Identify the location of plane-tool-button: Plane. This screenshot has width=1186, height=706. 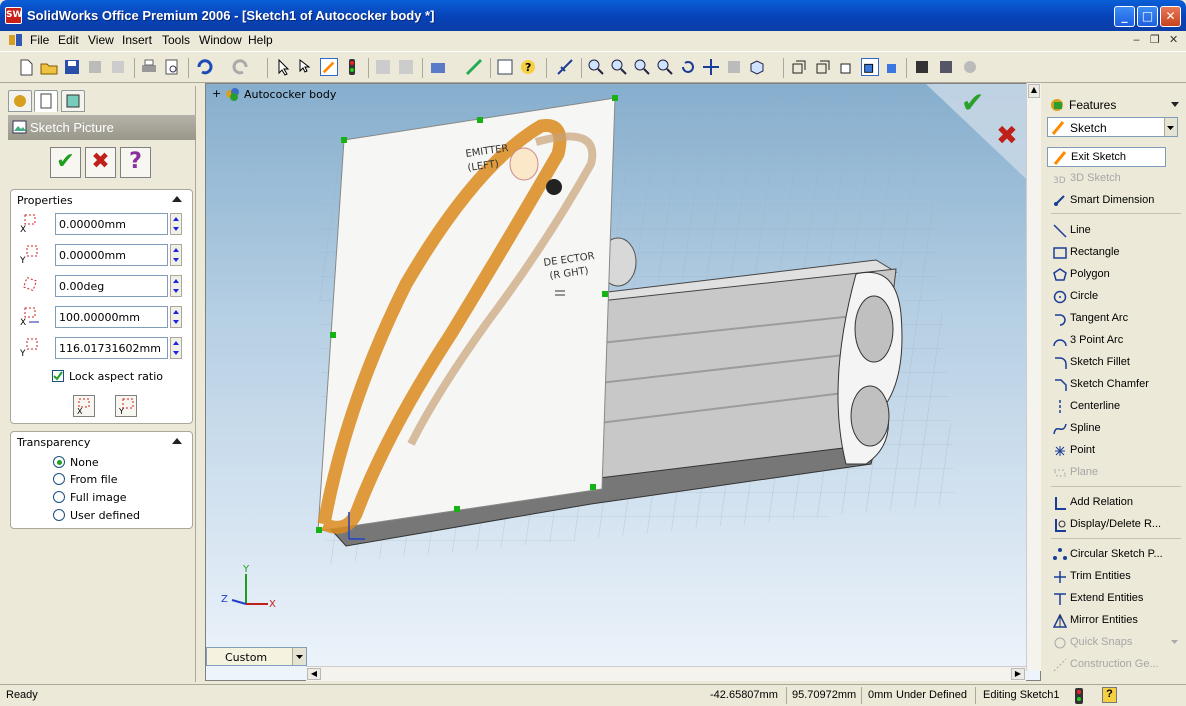
(1115, 473).